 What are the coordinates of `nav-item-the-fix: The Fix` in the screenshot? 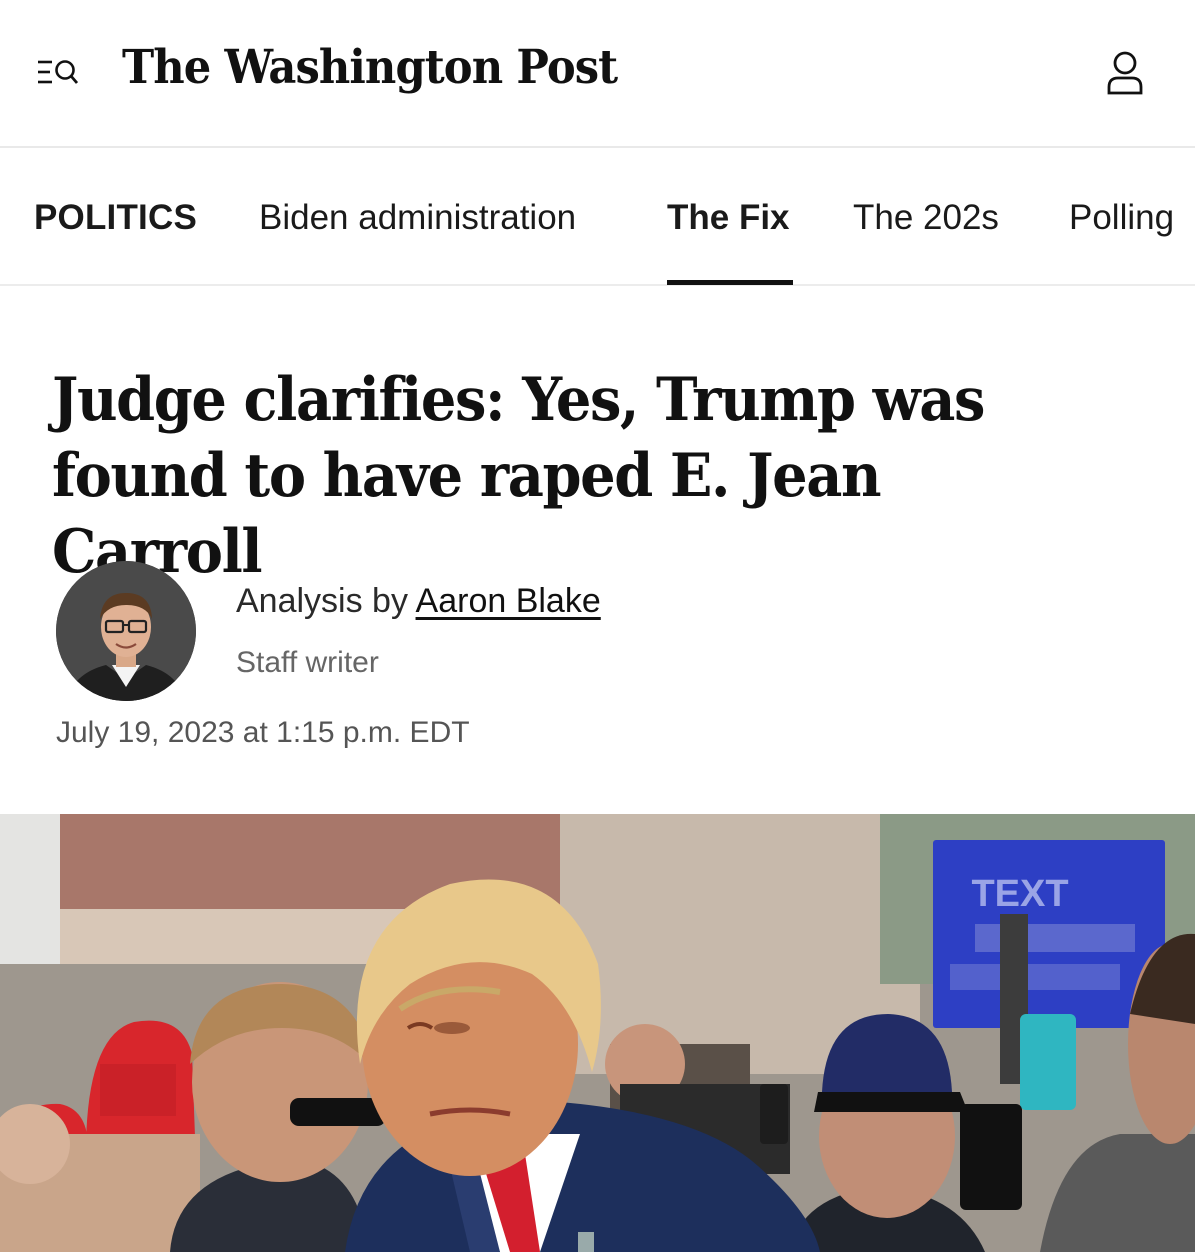 It's located at (728, 218).